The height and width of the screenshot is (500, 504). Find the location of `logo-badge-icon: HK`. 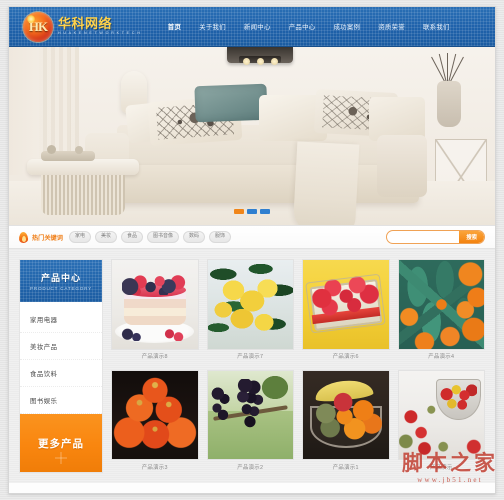

logo-badge-icon: HK is located at coordinates (38, 26).